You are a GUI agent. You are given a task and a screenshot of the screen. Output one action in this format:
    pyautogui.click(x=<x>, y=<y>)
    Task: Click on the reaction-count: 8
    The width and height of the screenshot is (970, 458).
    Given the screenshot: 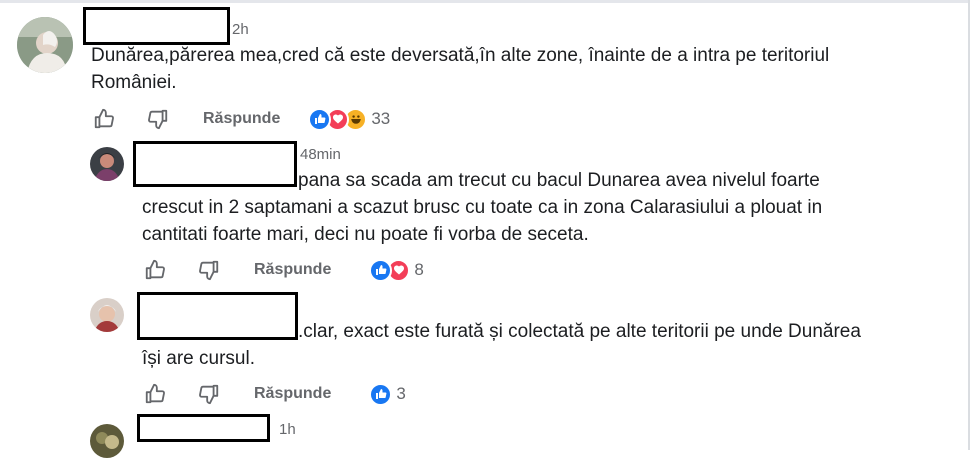 What is the action you would take?
    pyautogui.click(x=419, y=269)
    